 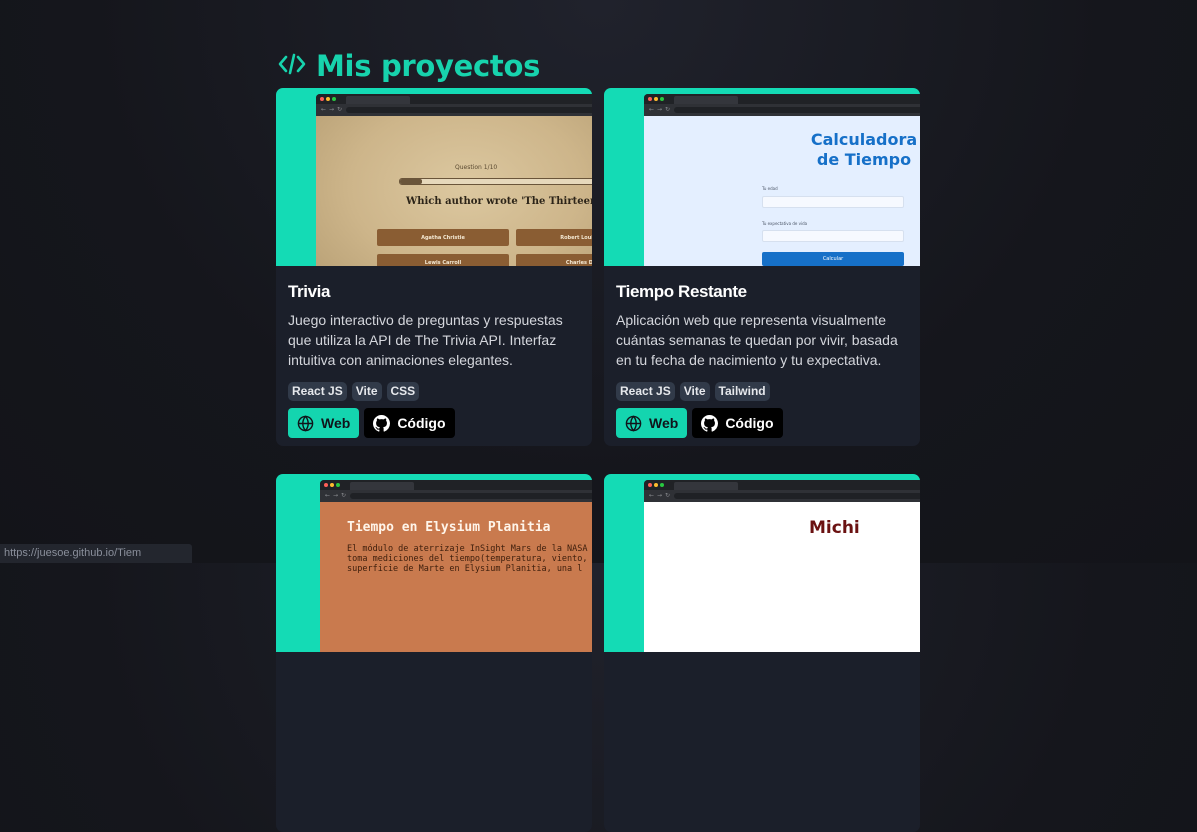 What do you see at coordinates (495, 181) in the screenshot?
I see `quiz-progress-bar` at bounding box center [495, 181].